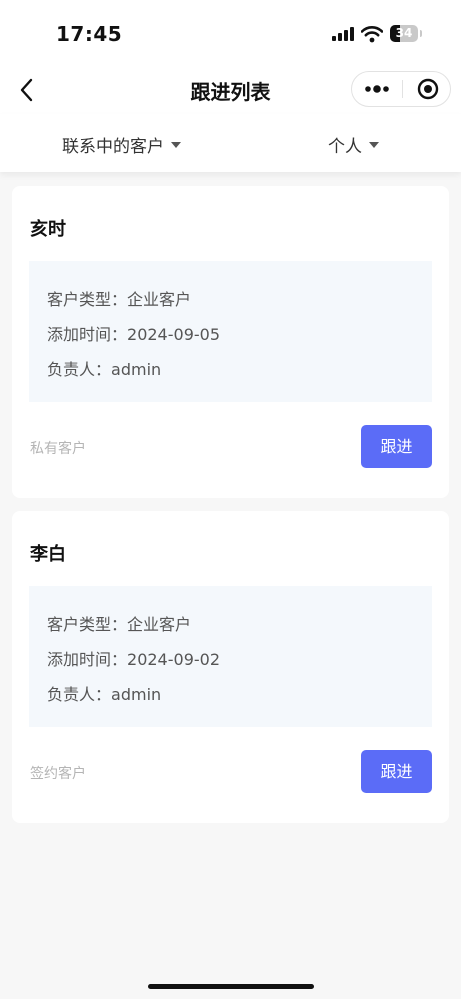 The height and width of the screenshot is (999, 461). I want to click on battery-icon: 34, so click(404, 33).